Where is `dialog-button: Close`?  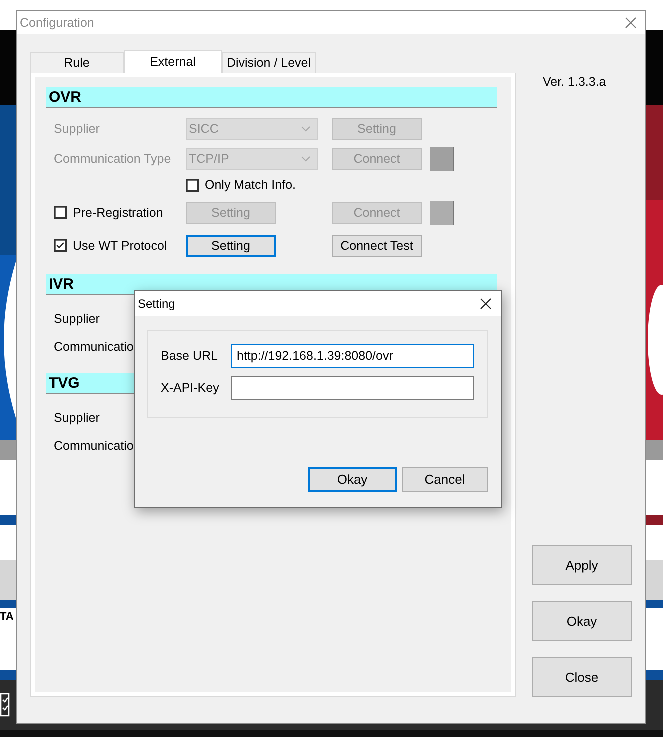
dialog-button: Close is located at coordinates (582, 677).